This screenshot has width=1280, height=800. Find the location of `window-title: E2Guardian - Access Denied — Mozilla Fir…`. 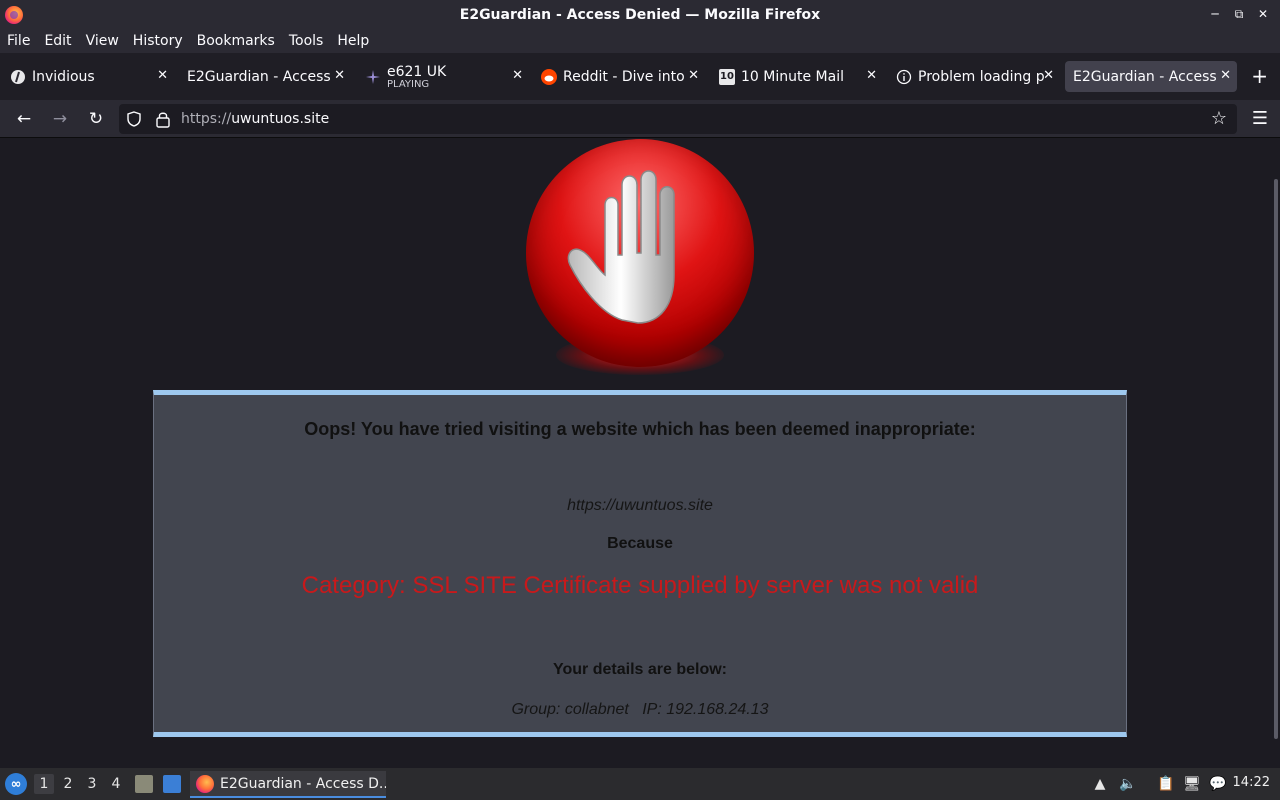

window-title: E2Guardian - Access Denied — Mozilla Fir… is located at coordinates (640, 14).